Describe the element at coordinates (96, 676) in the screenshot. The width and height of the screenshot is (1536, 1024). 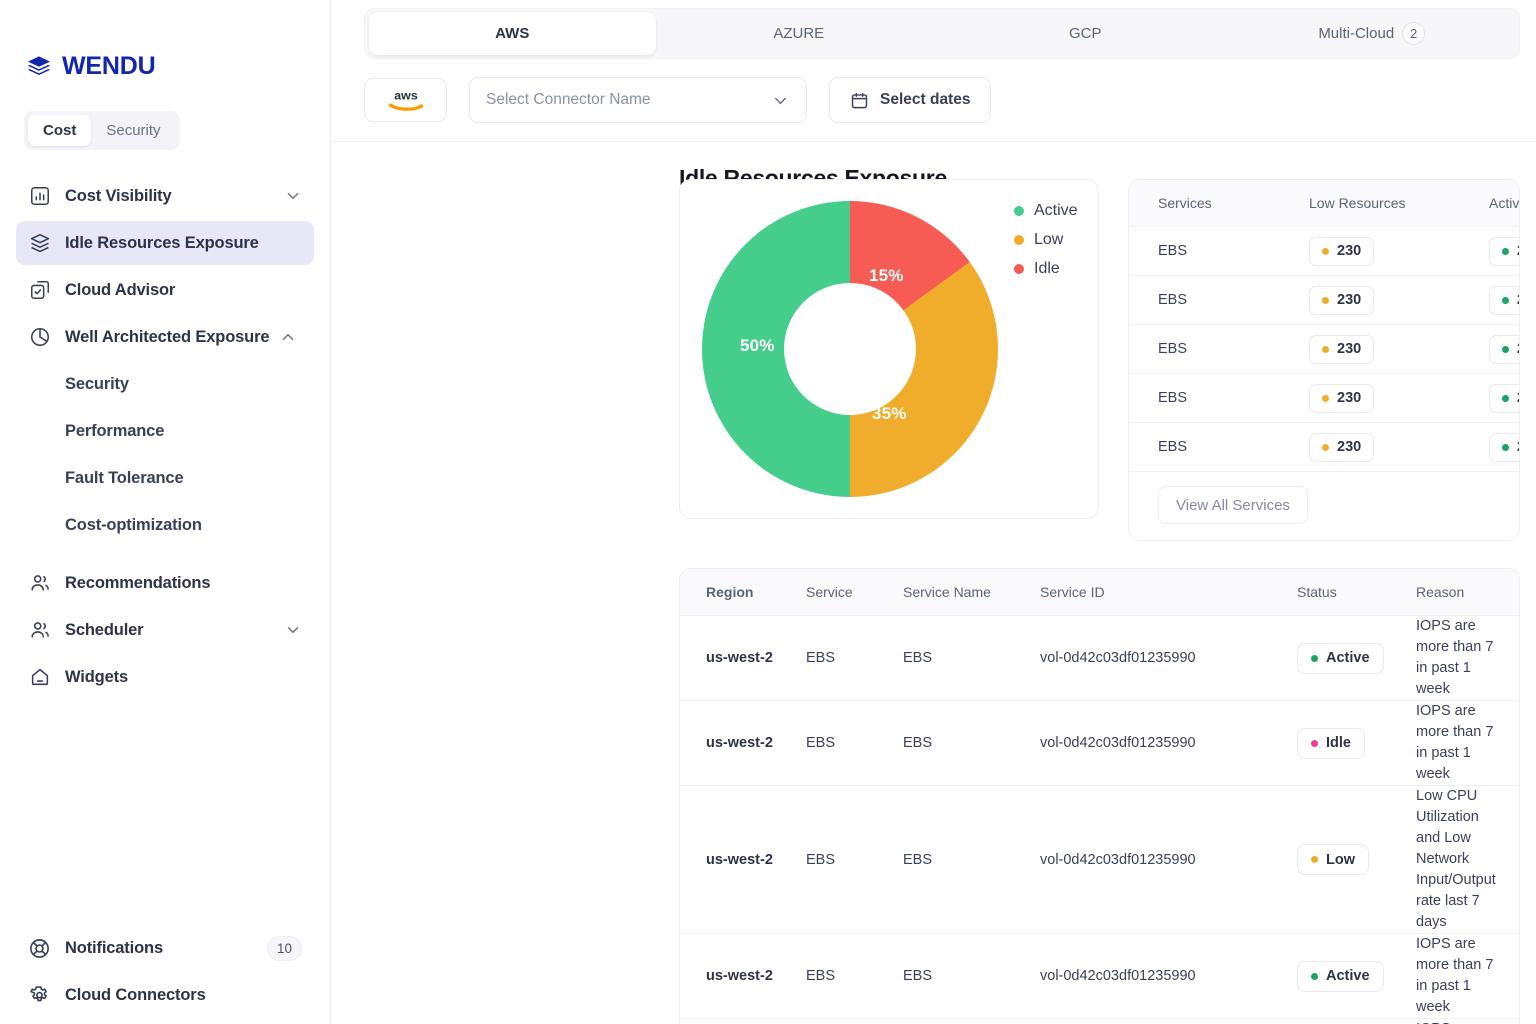
I see `sidebar-item-label: Widgets` at that location.